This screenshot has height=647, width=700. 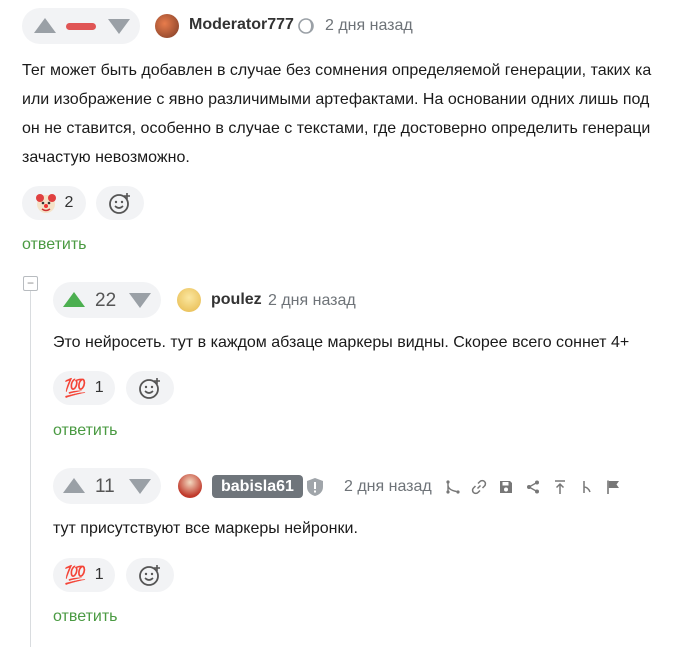 I want to click on thread-branch-icon, so click(x=587, y=487).